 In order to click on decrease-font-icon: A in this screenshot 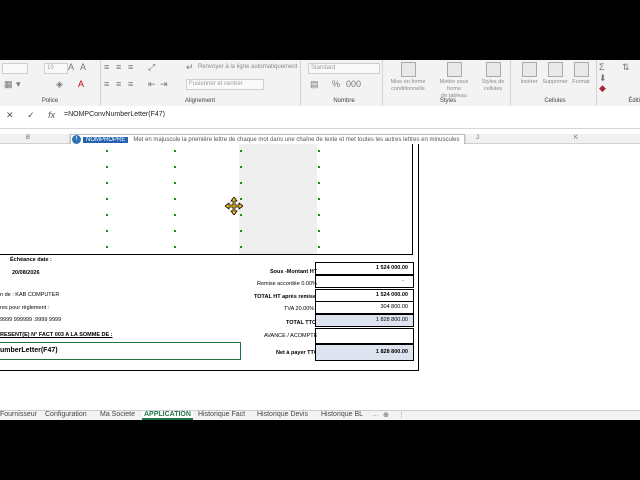, I will do `click(83, 67)`.